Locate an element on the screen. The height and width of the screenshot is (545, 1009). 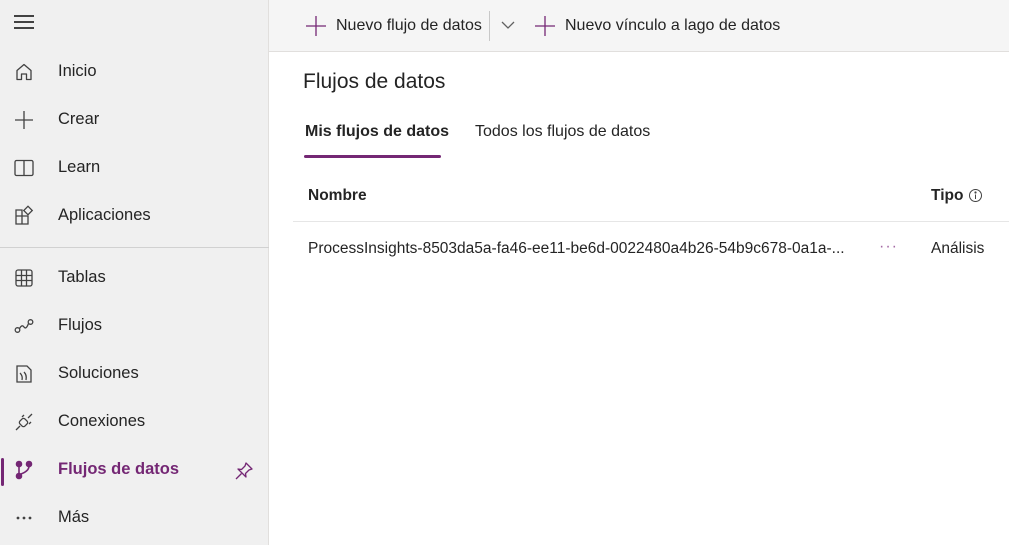
table-icon is located at coordinates (24, 278).